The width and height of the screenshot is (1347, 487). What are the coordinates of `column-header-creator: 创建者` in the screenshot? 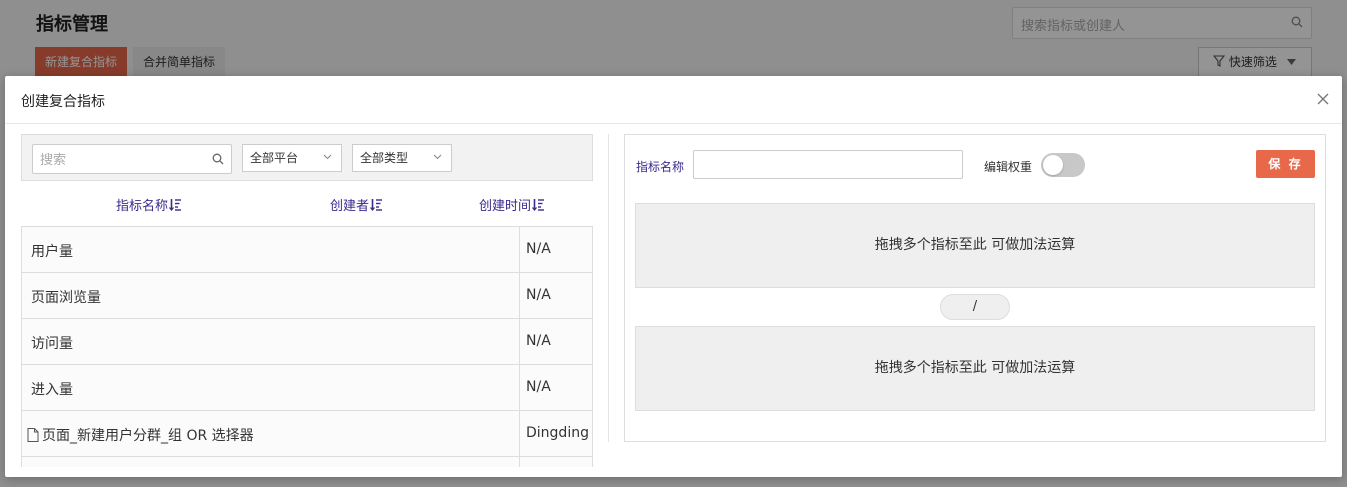 It's located at (356, 204).